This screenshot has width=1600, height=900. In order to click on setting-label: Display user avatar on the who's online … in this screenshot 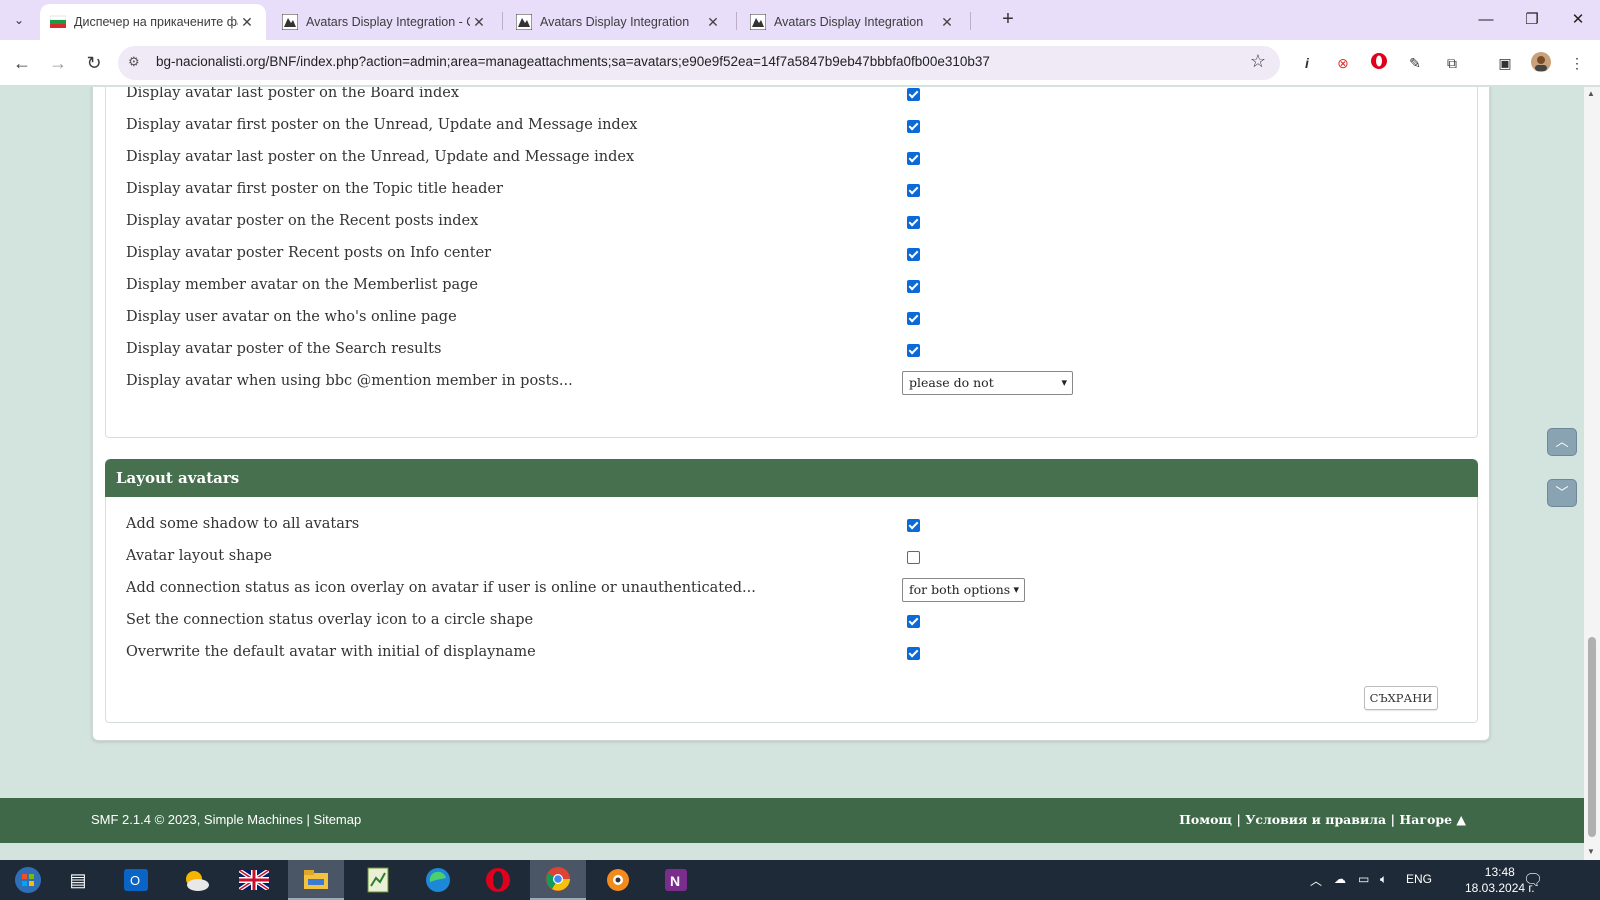, I will do `click(291, 317)`.